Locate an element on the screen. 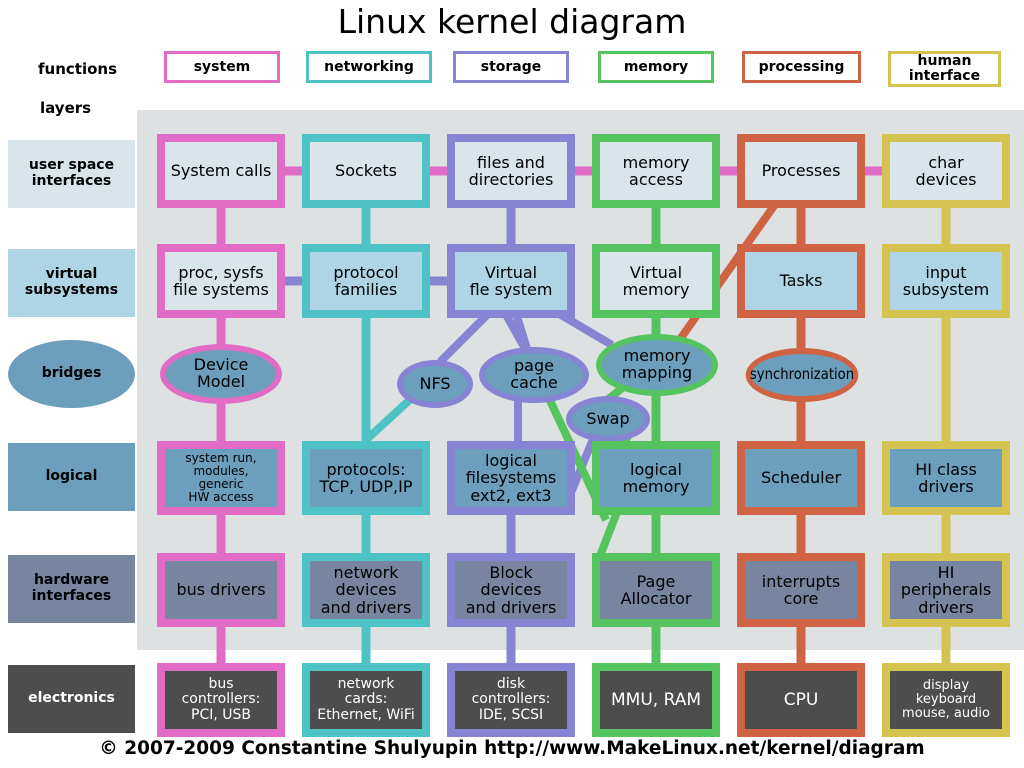  bridge-synchronization: synchronization is located at coordinates (802, 375).